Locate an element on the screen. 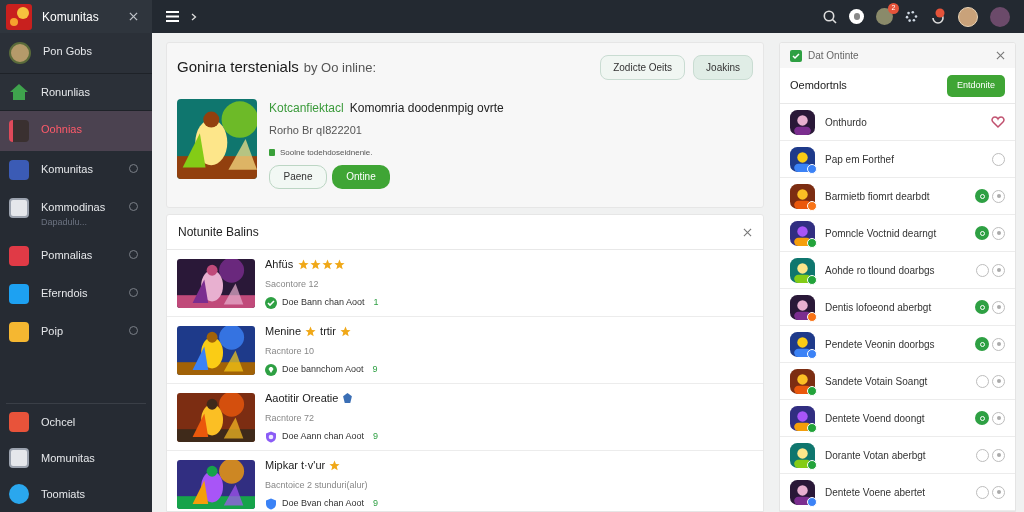 The width and height of the screenshot is (1024, 512). friend-row: Onthurdo is located at coordinates (897, 122).